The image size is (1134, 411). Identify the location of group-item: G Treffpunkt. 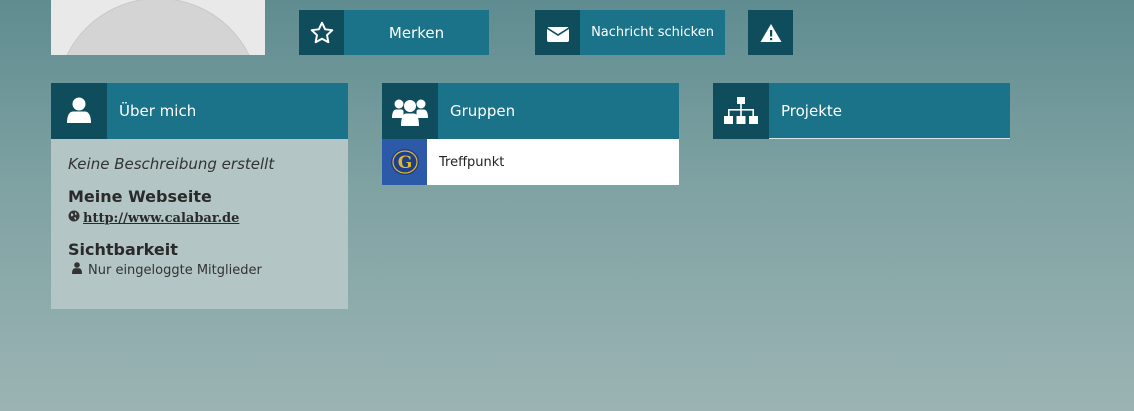
(530, 162).